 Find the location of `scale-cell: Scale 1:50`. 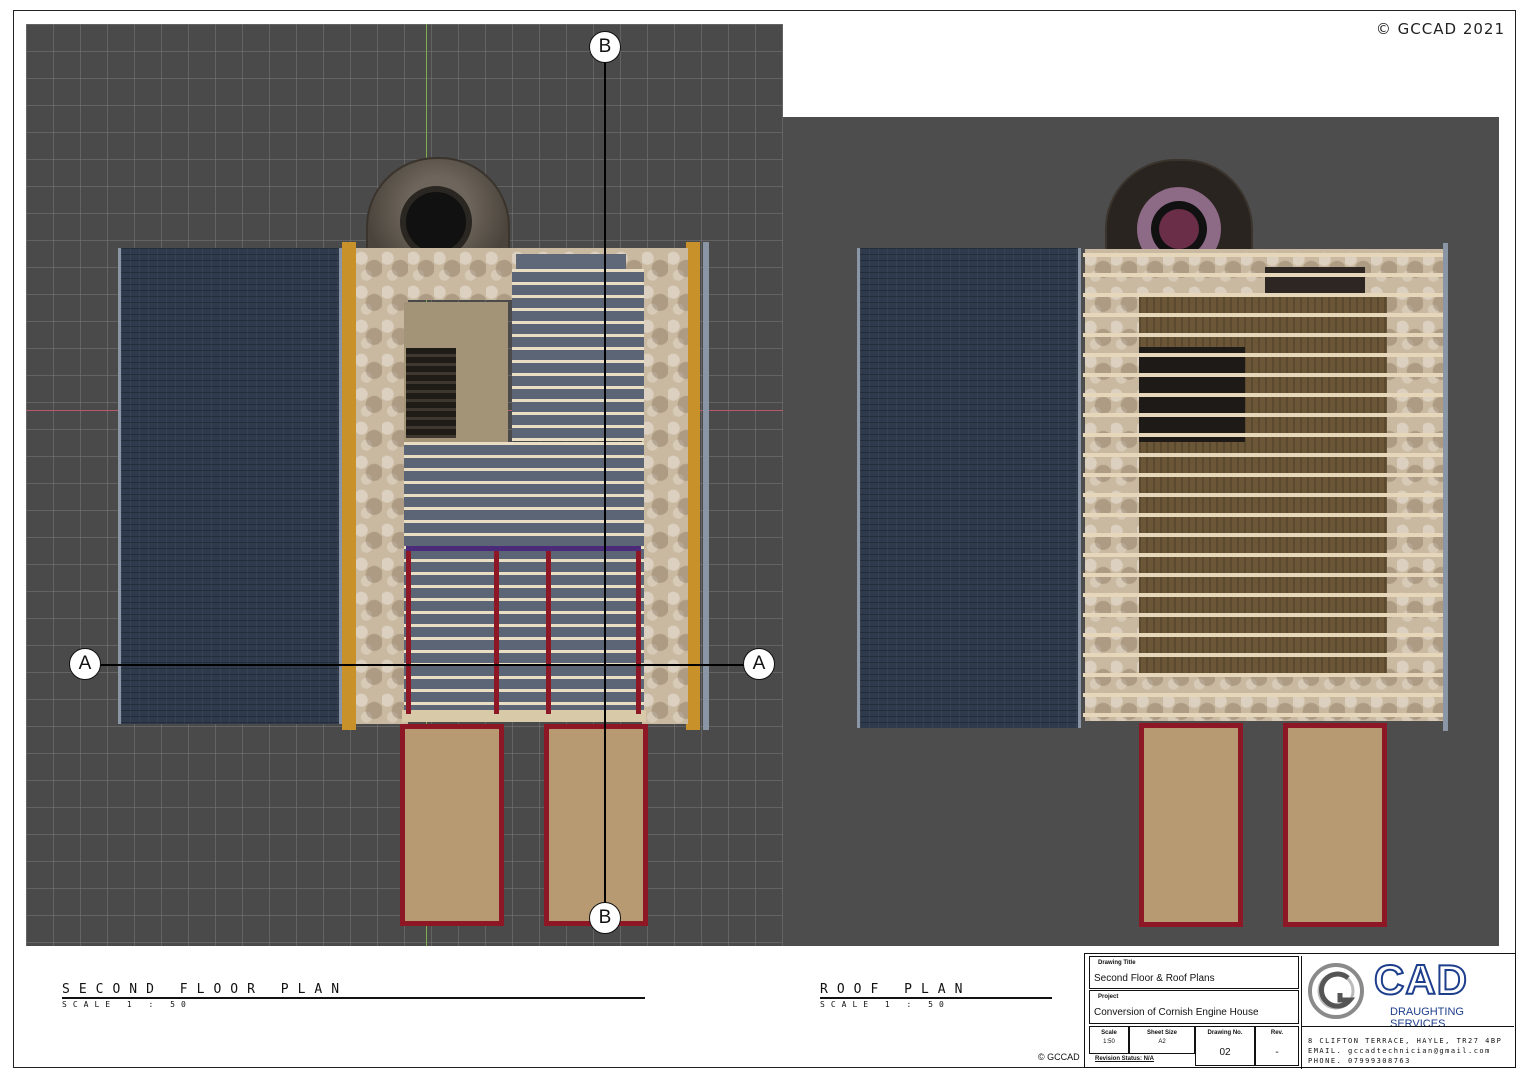

scale-cell: Scale 1:50 is located at coordinates (1109, 1040).